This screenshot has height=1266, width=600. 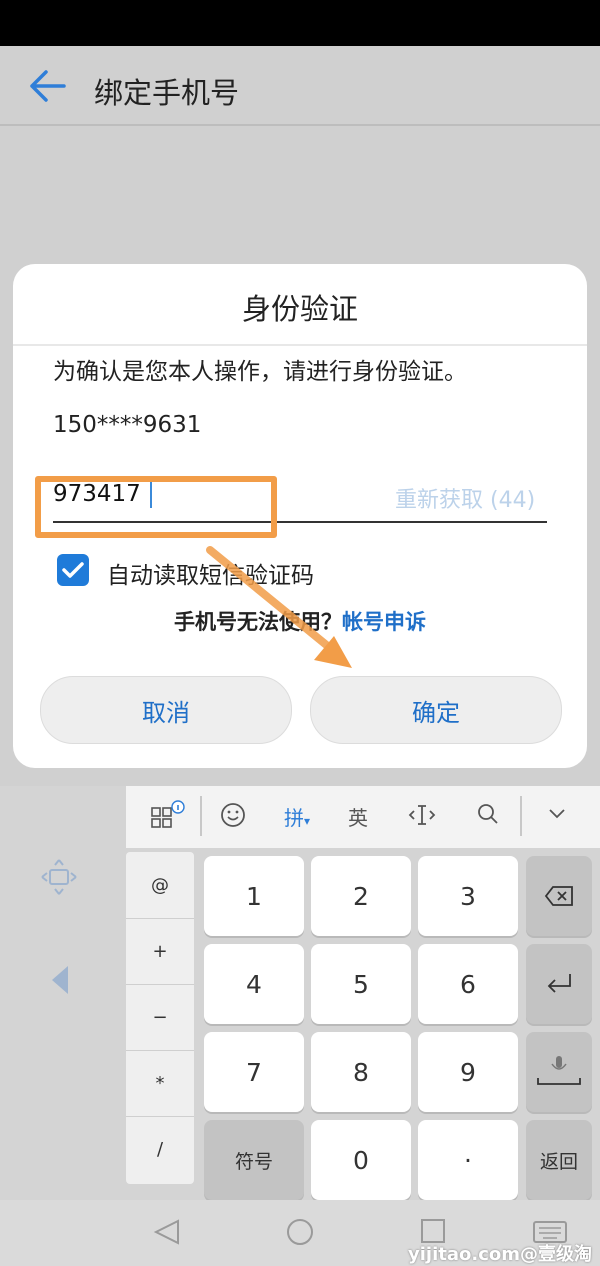 I want to click on digit-key-1: 1, so click(x=254, y=896).